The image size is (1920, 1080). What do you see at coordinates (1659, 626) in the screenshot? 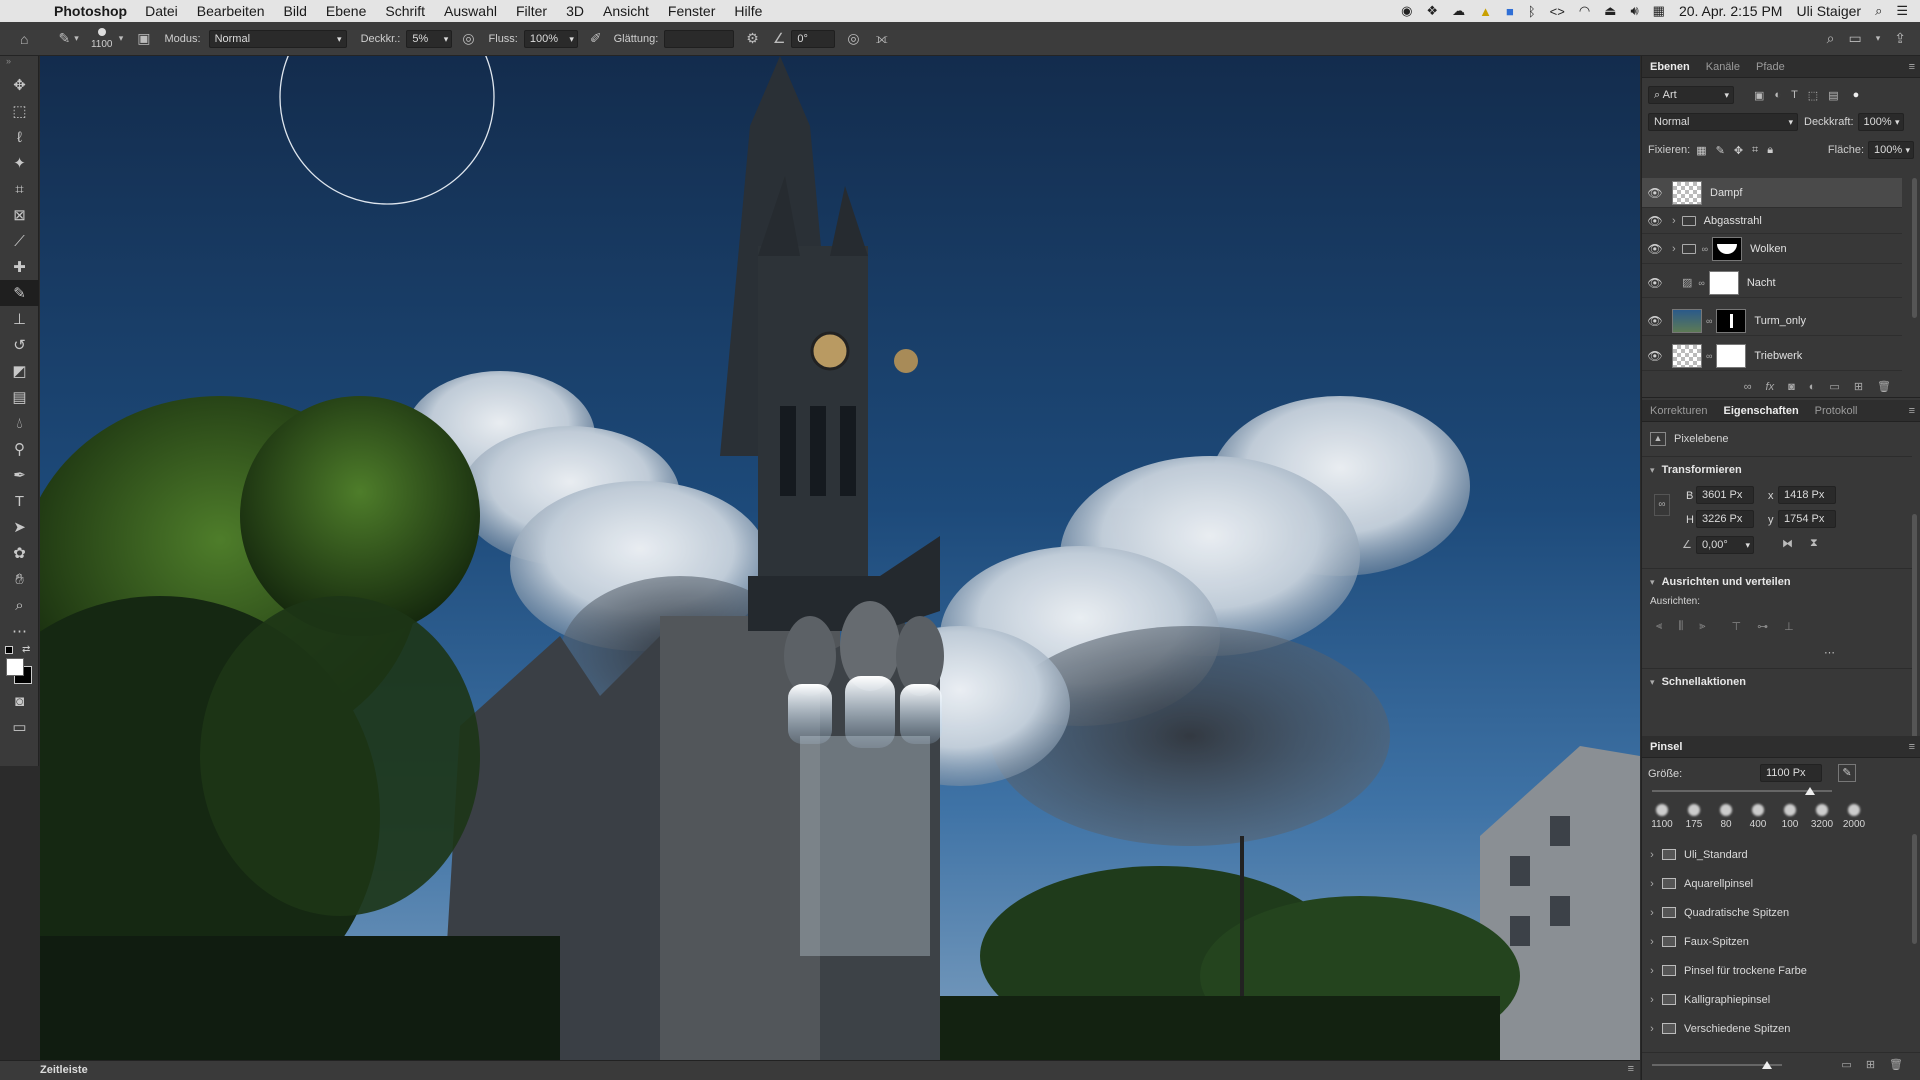
I see `align-left-icon: ⫷` at bounding box center [1659, 626].